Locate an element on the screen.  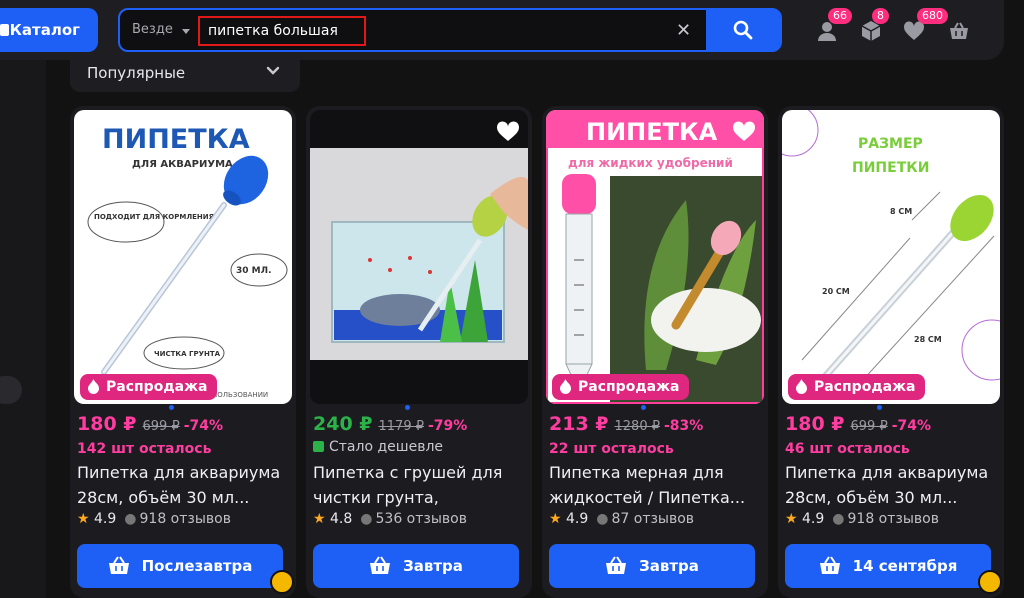
old-price: 1179 ₽ is located at coordinates (401, 426).